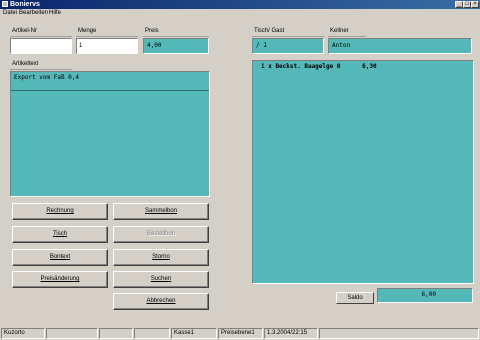 Image resolution: width=480 pixels, height=340 pixels. Describe the element at coordinates (60, 234) in the screenshot. I see `tisch-button: Tisch` at that location.